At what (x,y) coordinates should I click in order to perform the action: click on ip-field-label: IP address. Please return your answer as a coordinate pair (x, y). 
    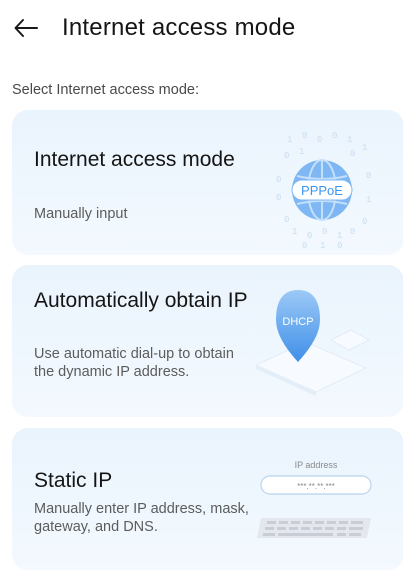
    Looking at the image, I should click on (316, 465).